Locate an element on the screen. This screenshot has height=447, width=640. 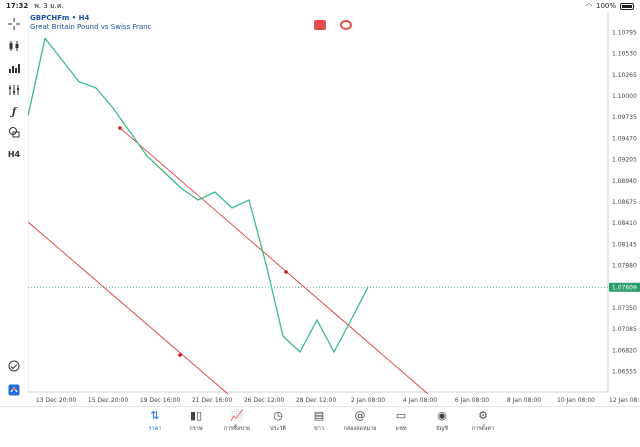
tab-label: ราคา is located at coordinates (155, 429).